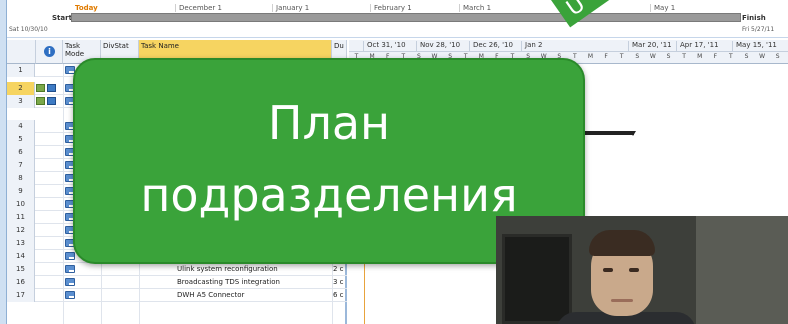 The height and width of the screenshot is (324, 788). I want to click on task-name-cell: Broadcasting TDS integration, so click(236, 282).